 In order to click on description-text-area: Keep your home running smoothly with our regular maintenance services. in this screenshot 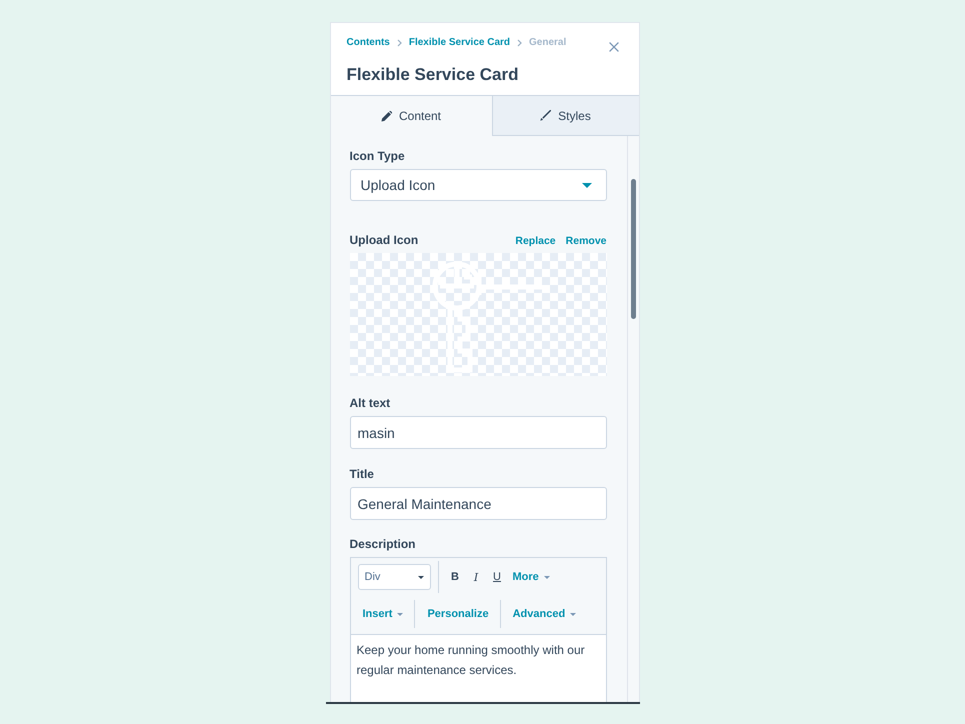, I will do `click(478, 668)`.